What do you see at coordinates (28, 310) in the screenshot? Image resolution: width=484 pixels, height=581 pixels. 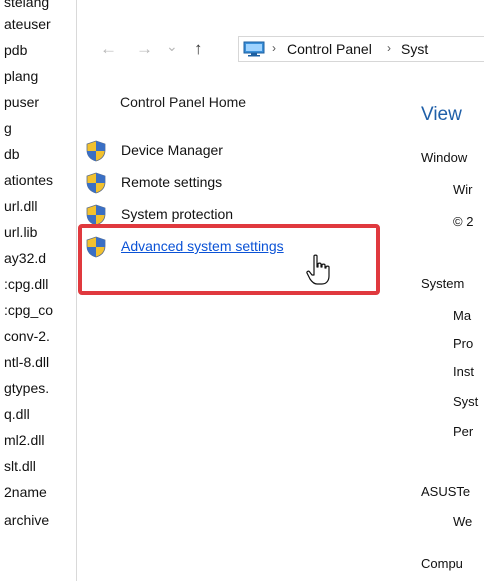 I see `file-item: :cpg_co` at bounding box center [28, 310].